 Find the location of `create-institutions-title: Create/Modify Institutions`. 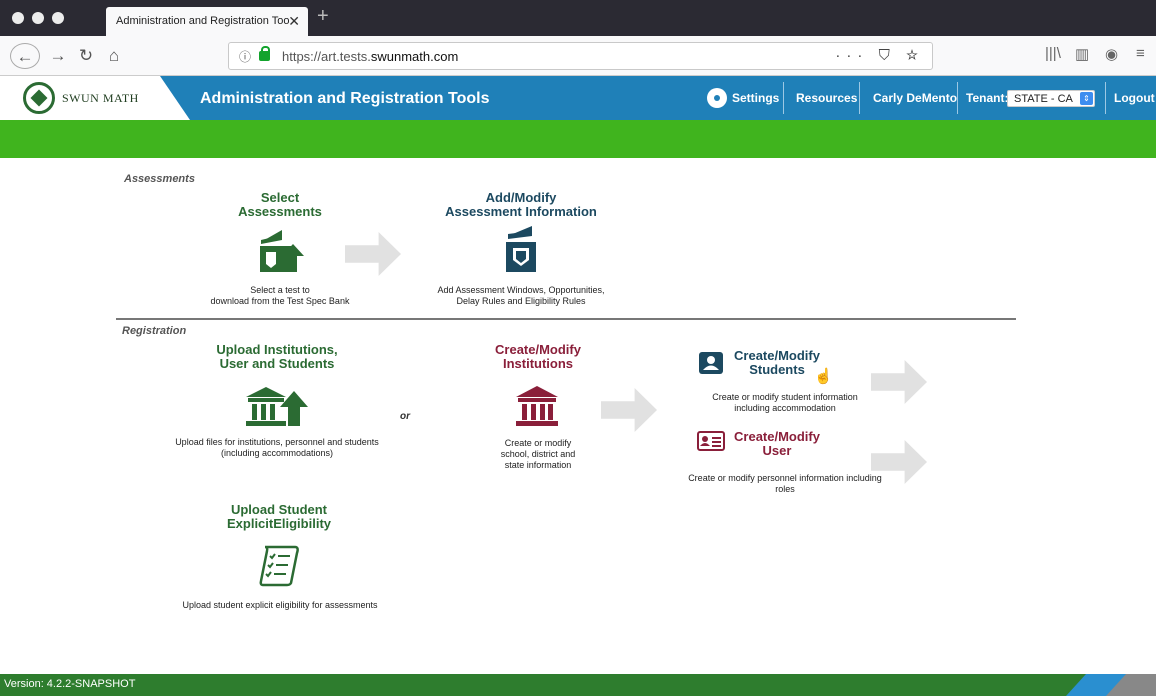

create-institutions-title: Create/Modify Institutions is located at coordinates (538, 357).